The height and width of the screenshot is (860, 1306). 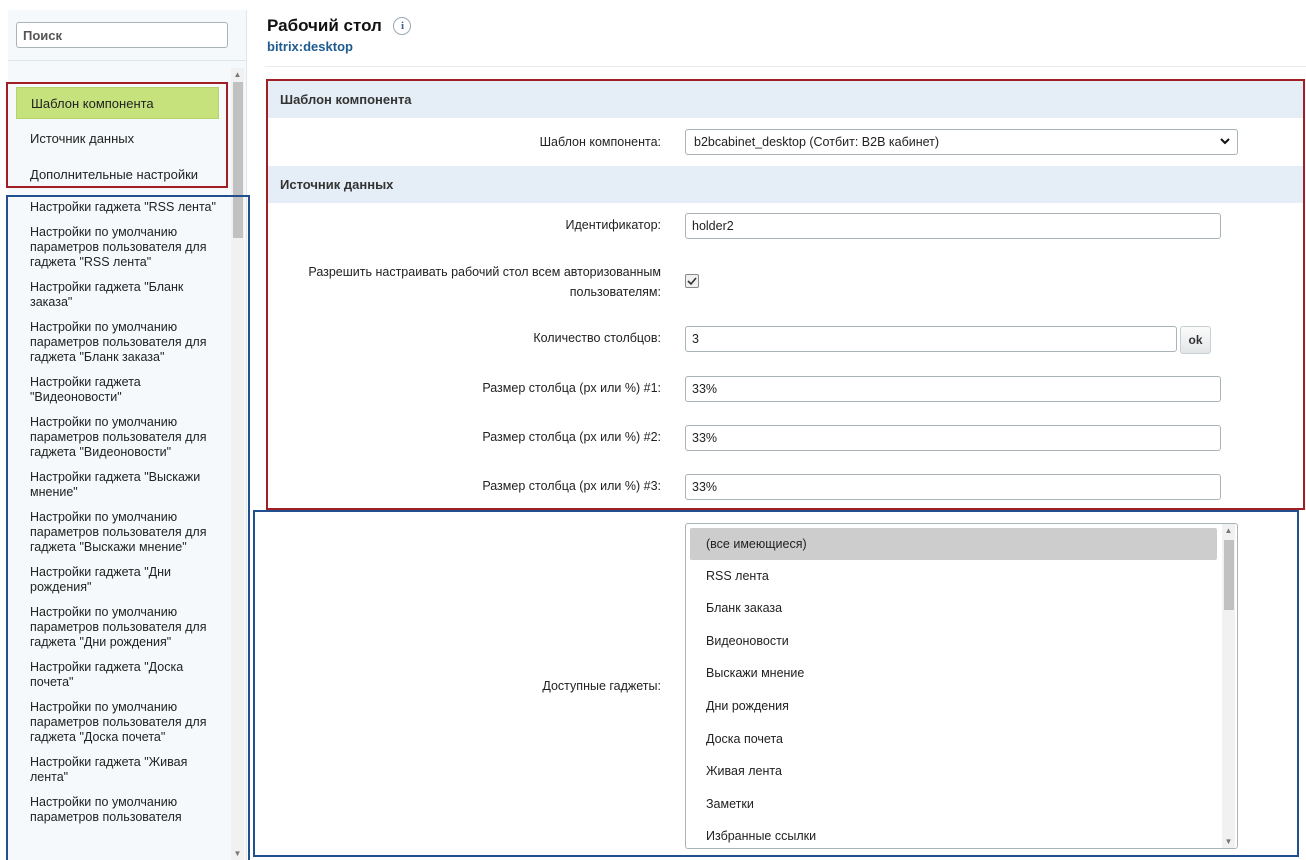 I want to click on page-header: Рабочий стол i bitrix:desktop, so click(x=339, y=35).